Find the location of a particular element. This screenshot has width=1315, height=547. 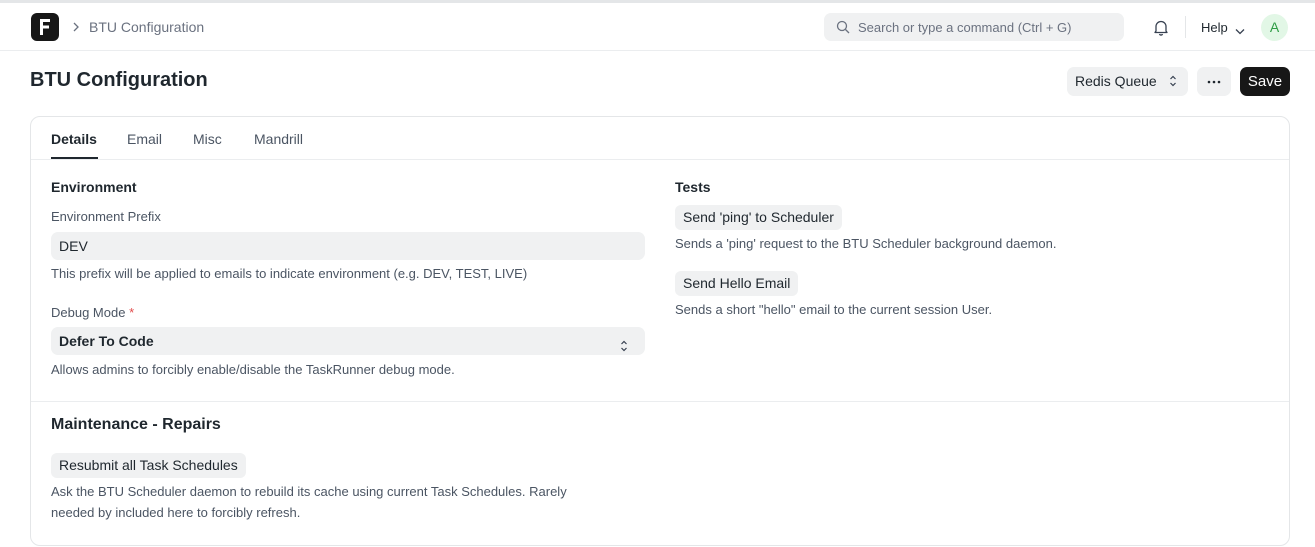

send-hello-email-button: Send Hello Email is located at coordinates (737, 283).